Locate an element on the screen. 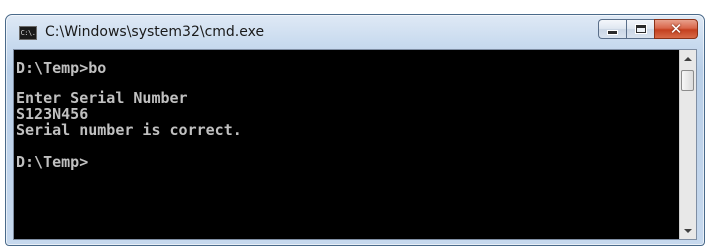 Image resolution: width=709 pixels, height=248 pixels. cmd-app-icon: C:\. is located at coordinates (28, 33).